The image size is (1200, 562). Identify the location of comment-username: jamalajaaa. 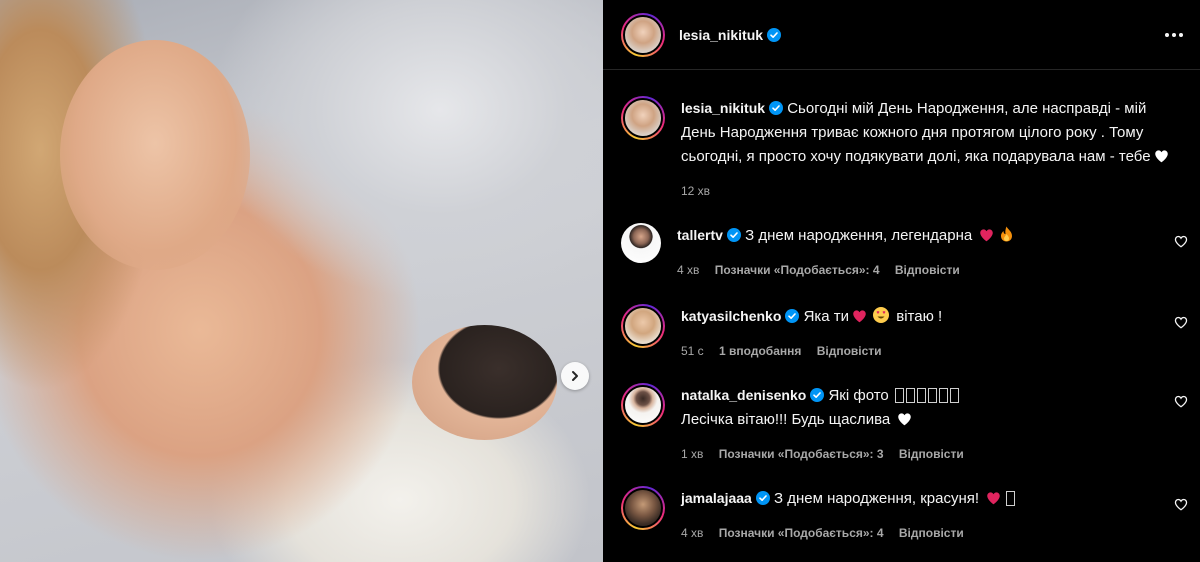
(716, 498).